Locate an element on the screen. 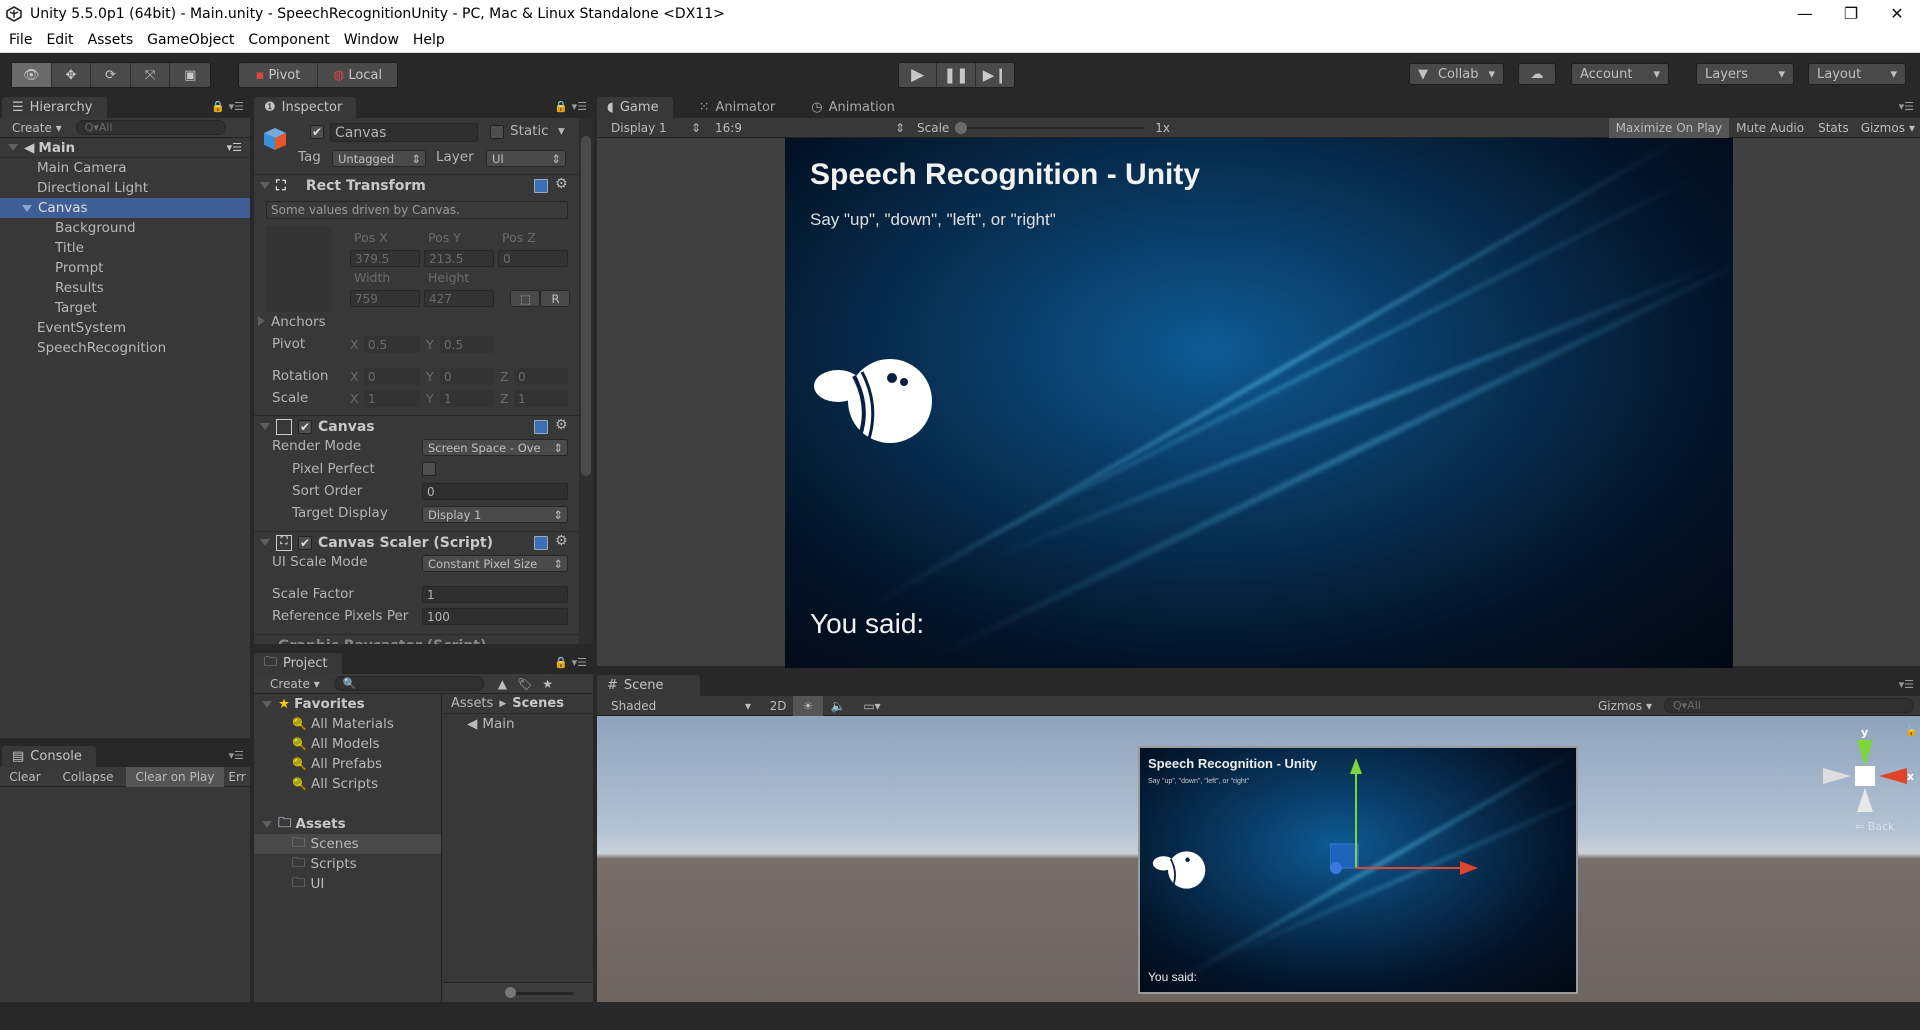  hierarchy-item-background: Background is located at coordinates (125, 228).